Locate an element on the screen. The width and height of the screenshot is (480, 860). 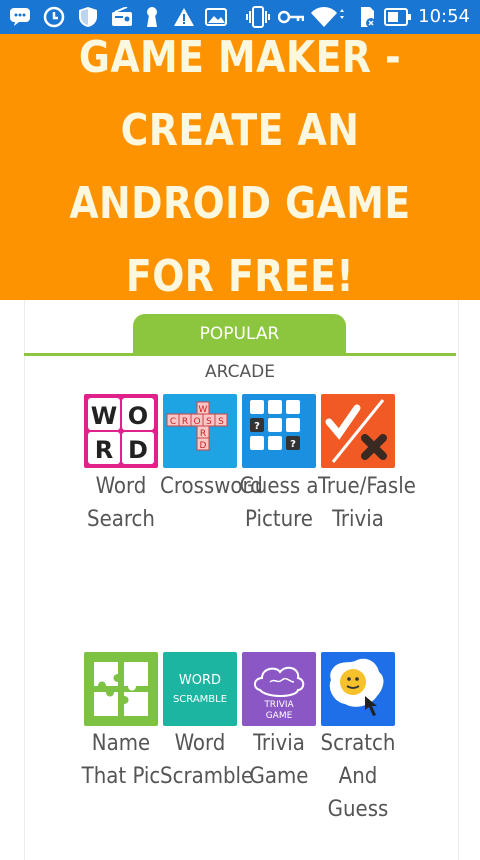
game-label: True/Fasle Trivia is located at coordinates (367, 503).